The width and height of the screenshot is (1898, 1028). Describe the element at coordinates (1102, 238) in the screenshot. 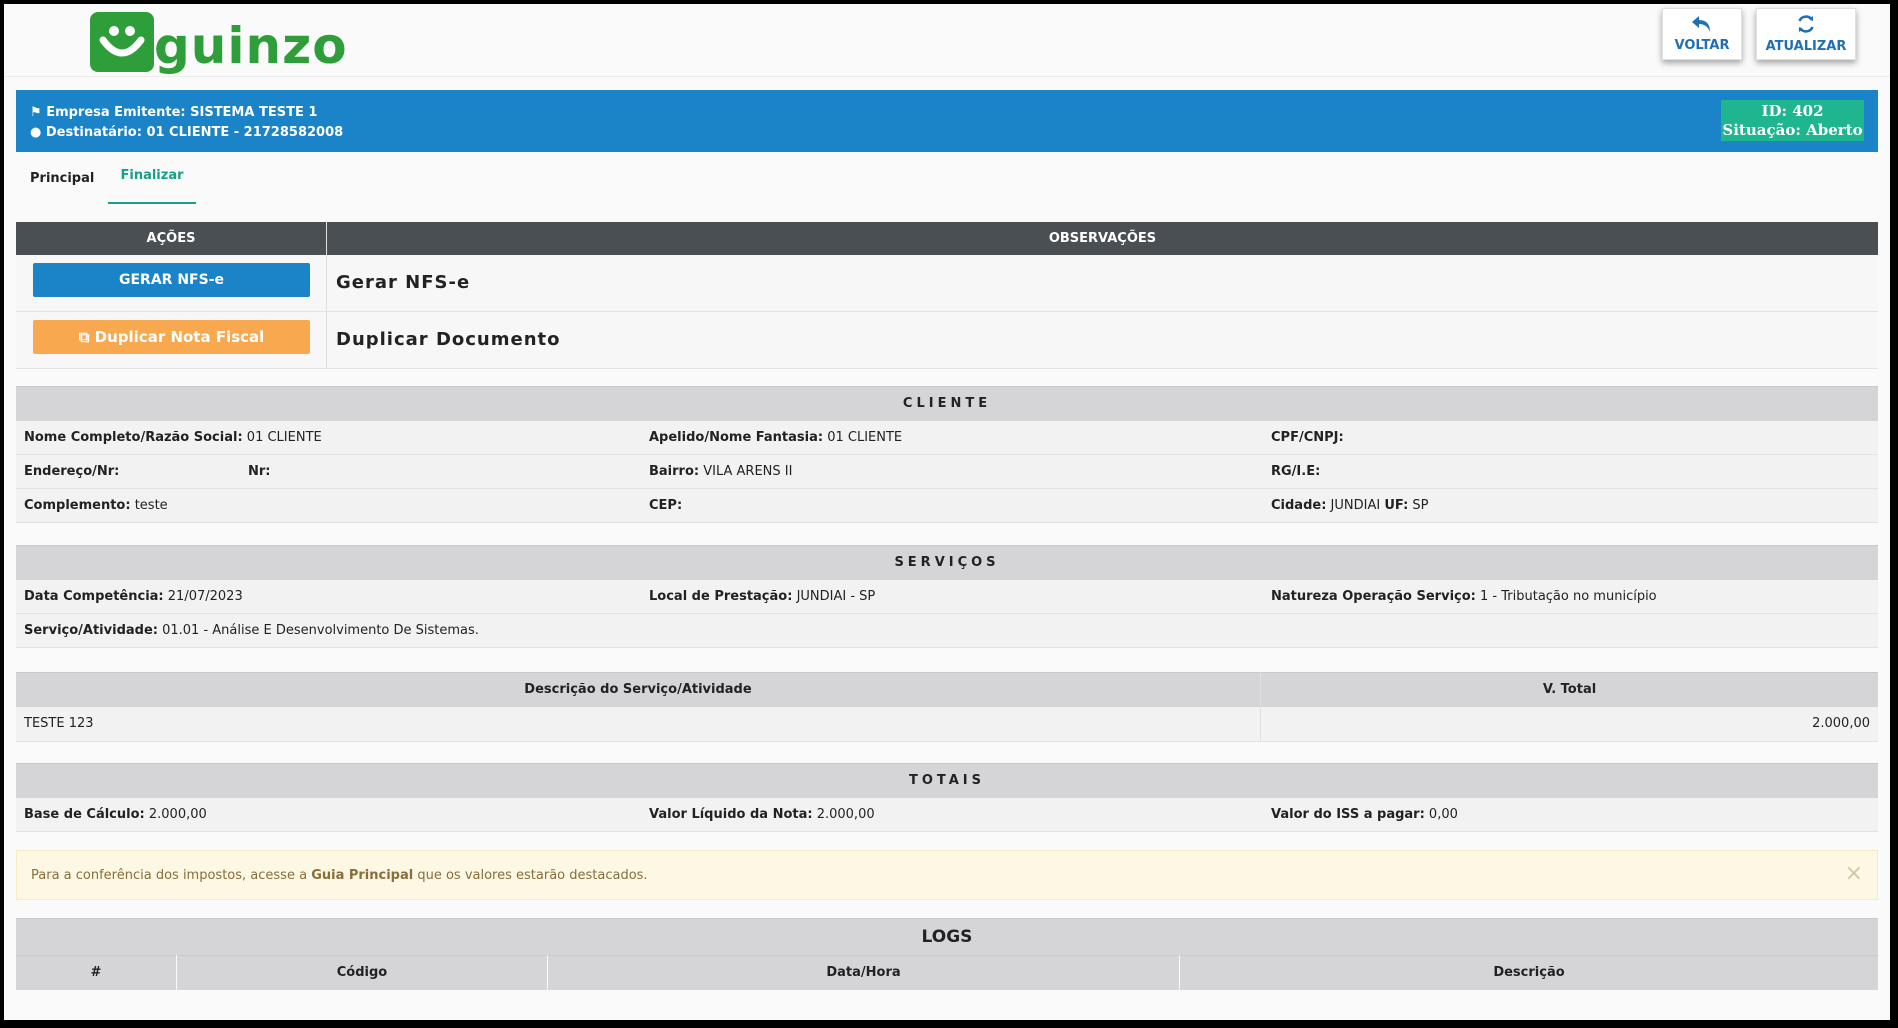

I see `observations-header: OBSERVAÇÕES` at that location.